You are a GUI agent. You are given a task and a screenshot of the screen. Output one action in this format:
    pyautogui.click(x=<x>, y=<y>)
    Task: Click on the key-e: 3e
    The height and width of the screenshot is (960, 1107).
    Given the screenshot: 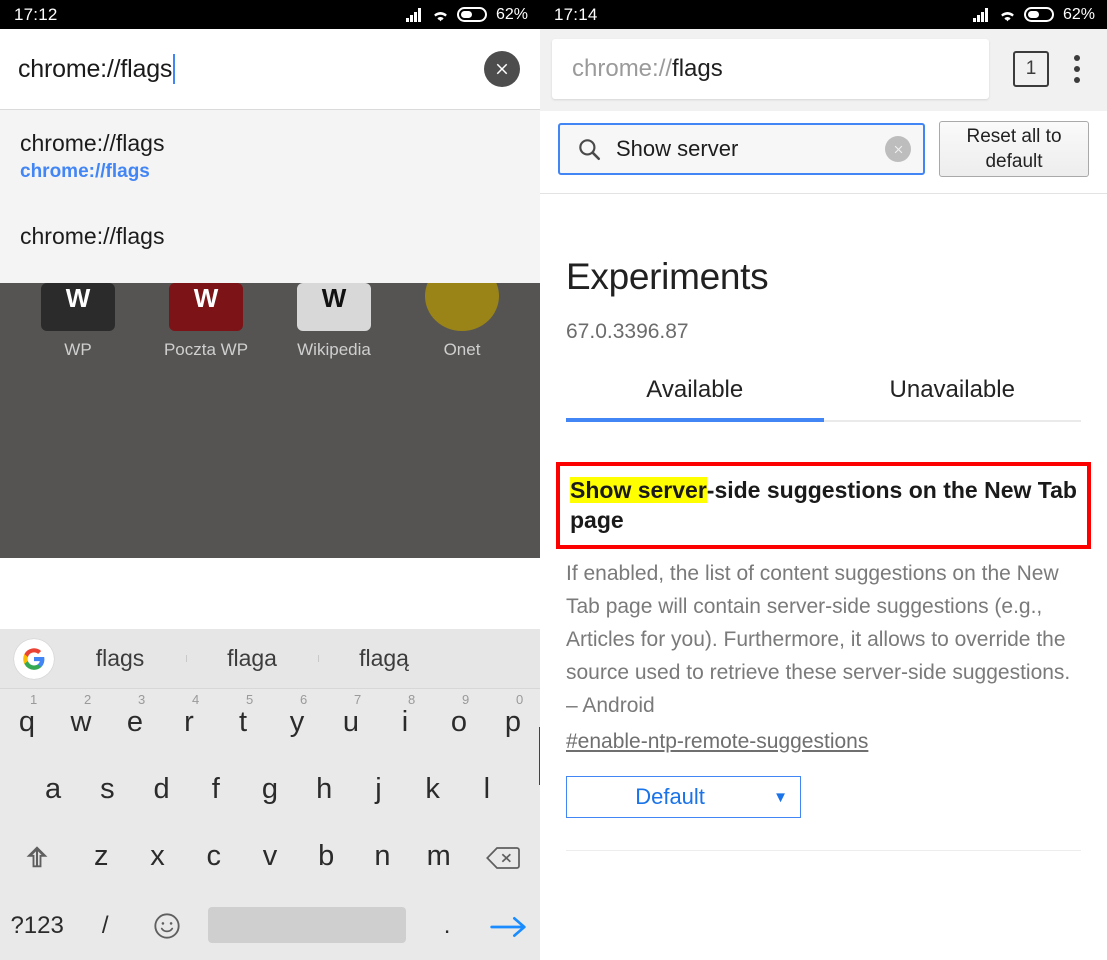 What is the action you would take?
    pyautogui.click(x=135, y=722)
    